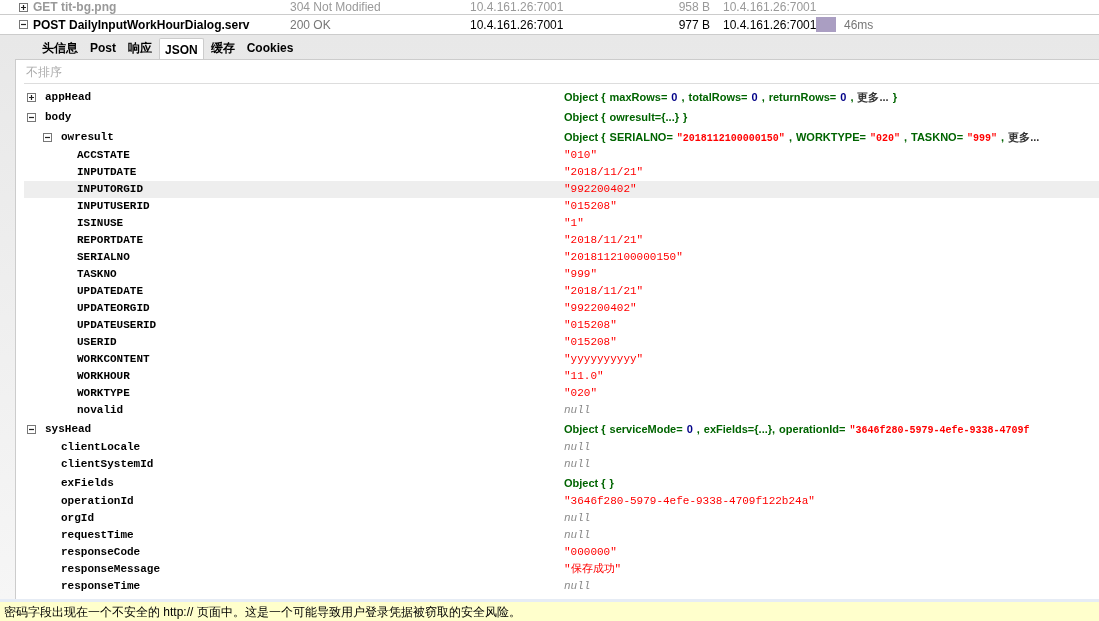 The height and width of the screenshot is (621, 1099). What do you see at coordinates (693, 8) in the screenshot?
I see `size-text: 958 B` at bounding box center [693, 8].